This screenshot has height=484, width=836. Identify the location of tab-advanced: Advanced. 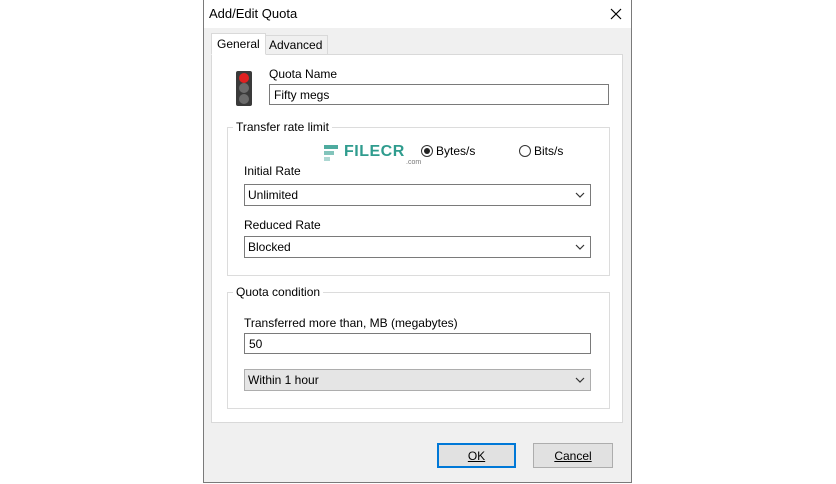
(296, 45).